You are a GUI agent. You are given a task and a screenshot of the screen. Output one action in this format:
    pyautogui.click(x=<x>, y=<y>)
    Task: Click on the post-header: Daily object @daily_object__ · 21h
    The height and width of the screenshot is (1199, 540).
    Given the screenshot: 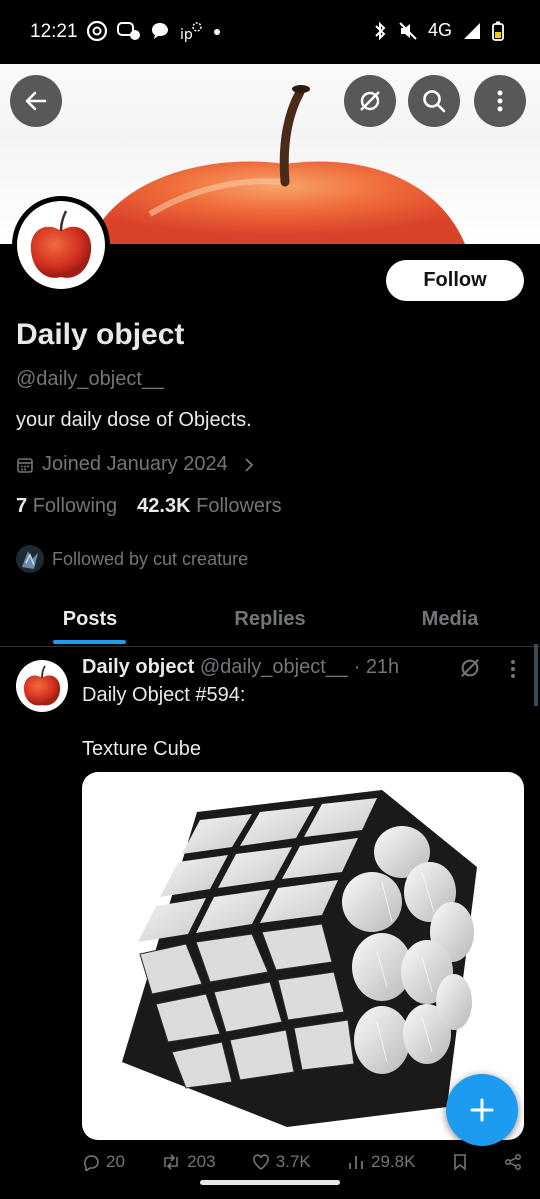 What is the action you would take?
    pyautogui.click(x=240, y=667)
    